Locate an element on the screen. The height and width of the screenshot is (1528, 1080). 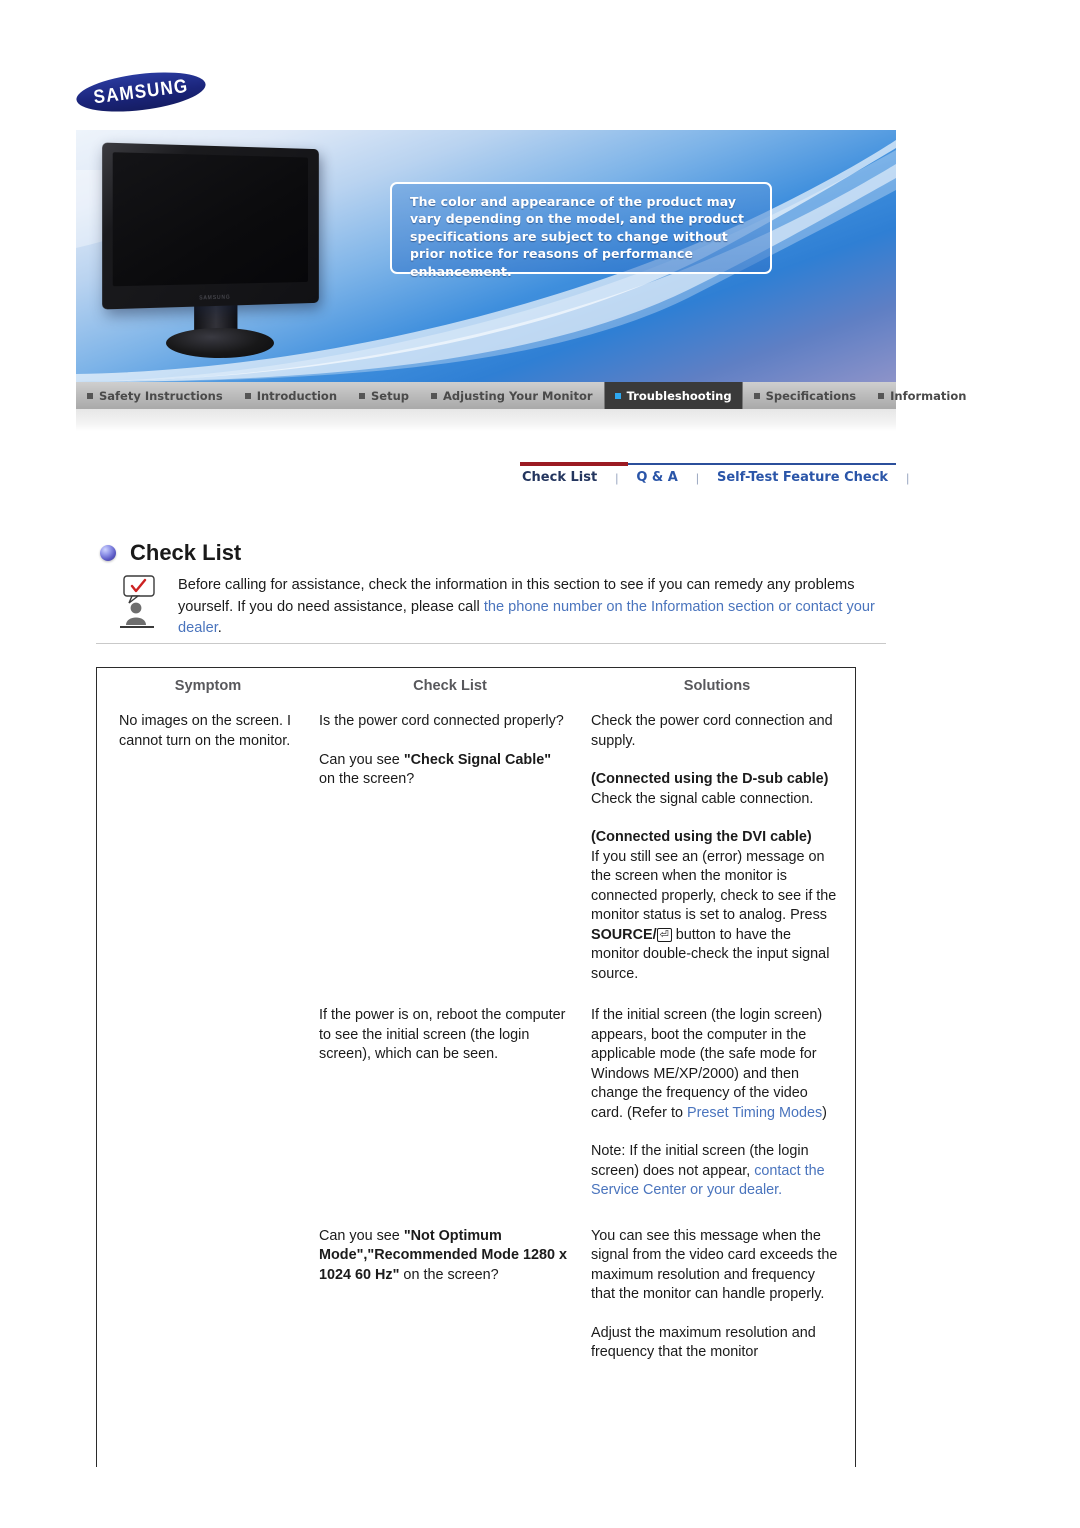
solution-note-tail: . is located at coordinates (780, 1190).